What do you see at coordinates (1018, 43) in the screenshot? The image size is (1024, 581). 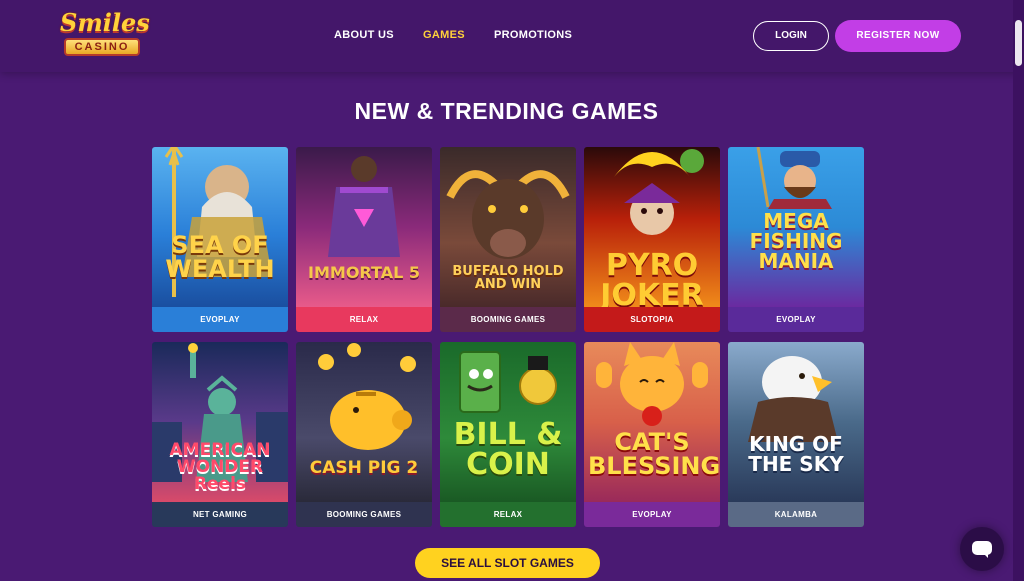 I see `scrollbar-thumb` at bounding box center [1018, 43].